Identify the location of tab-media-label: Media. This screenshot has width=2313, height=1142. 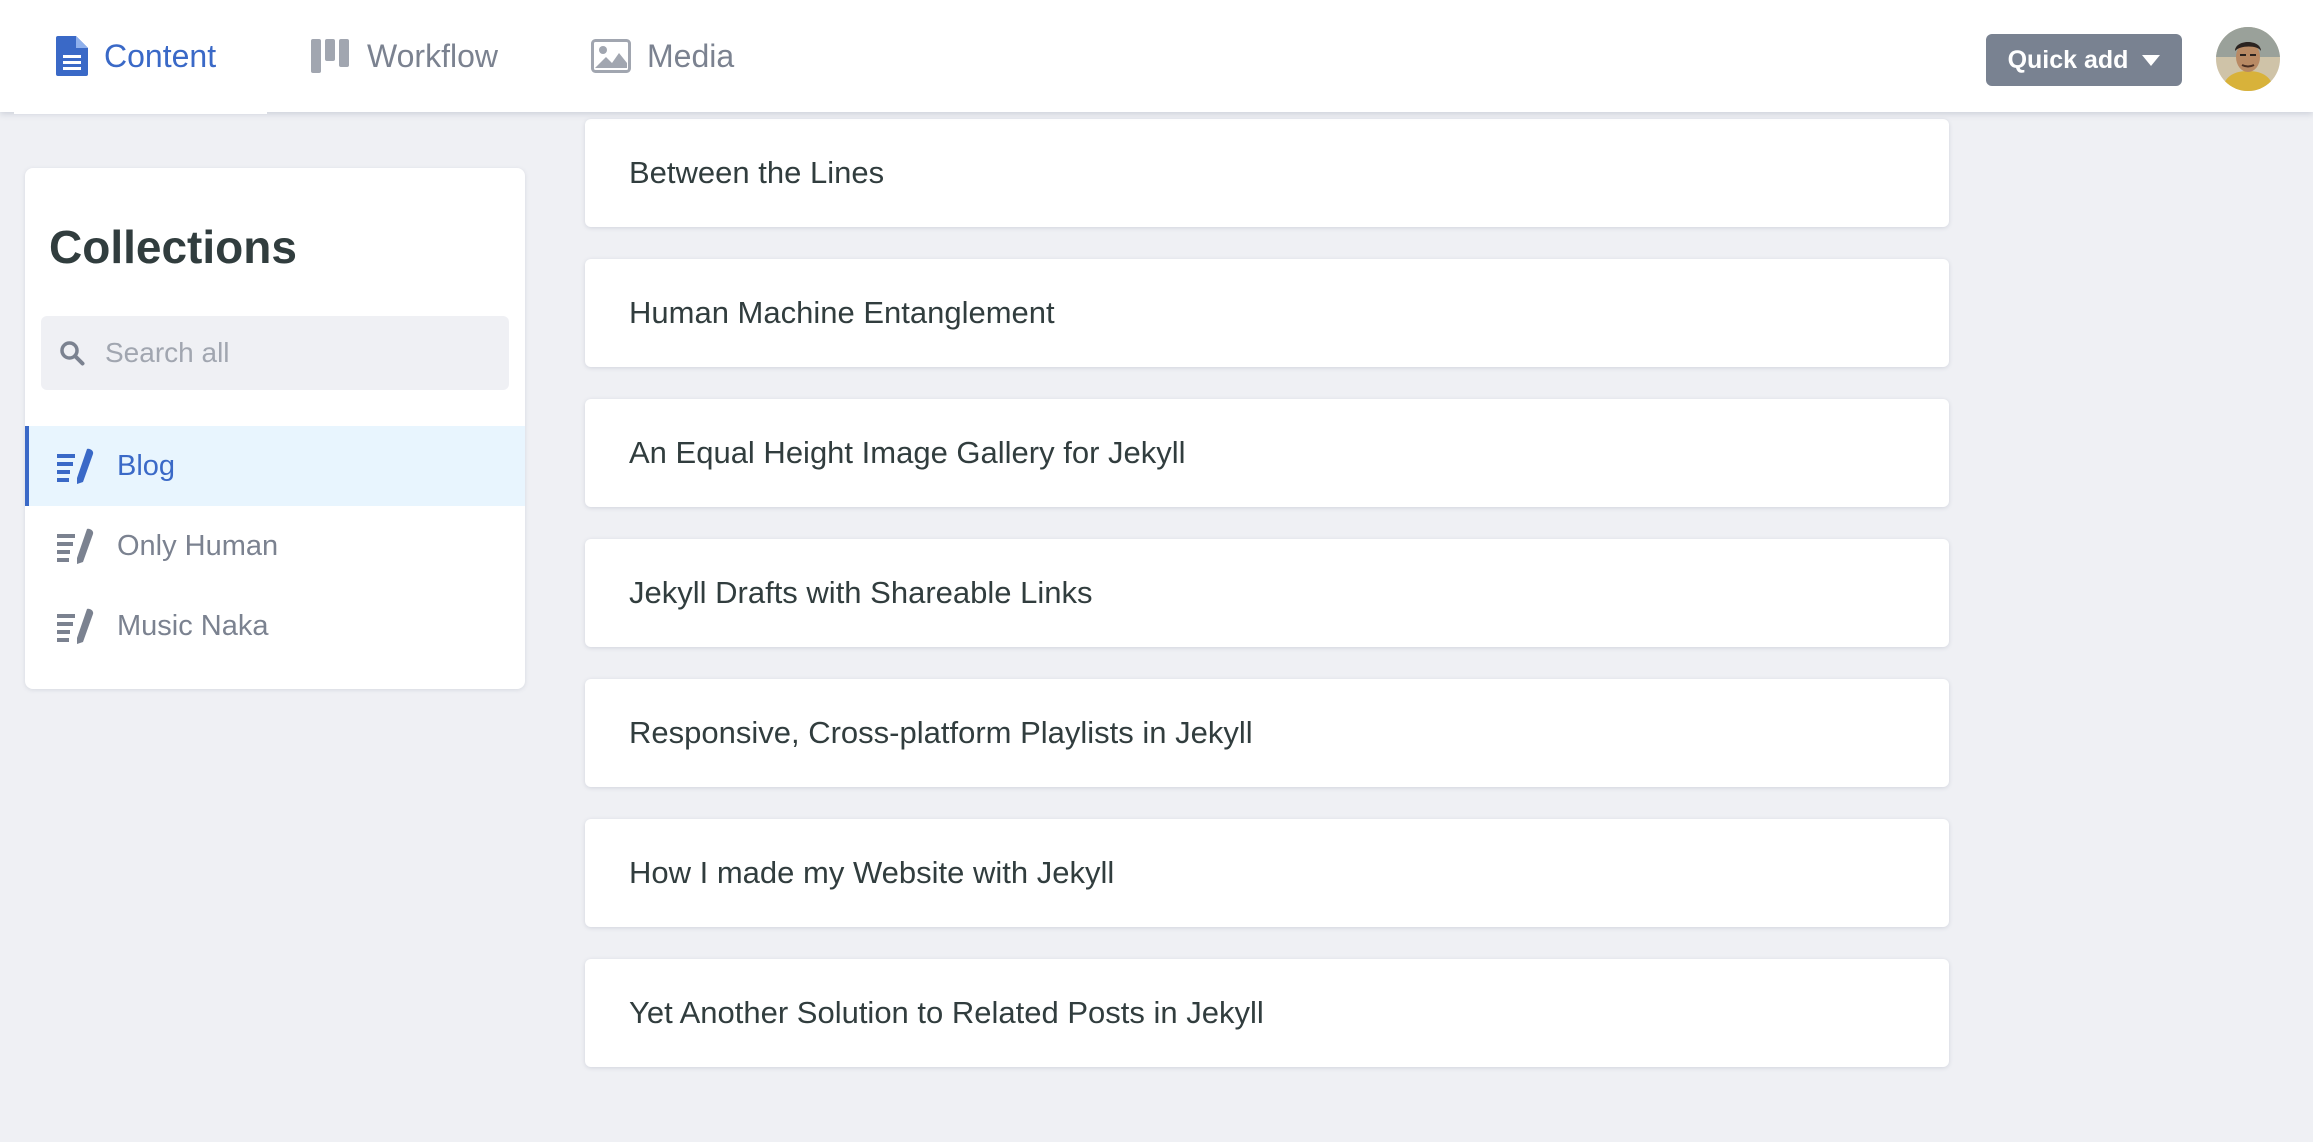
(691, 55).